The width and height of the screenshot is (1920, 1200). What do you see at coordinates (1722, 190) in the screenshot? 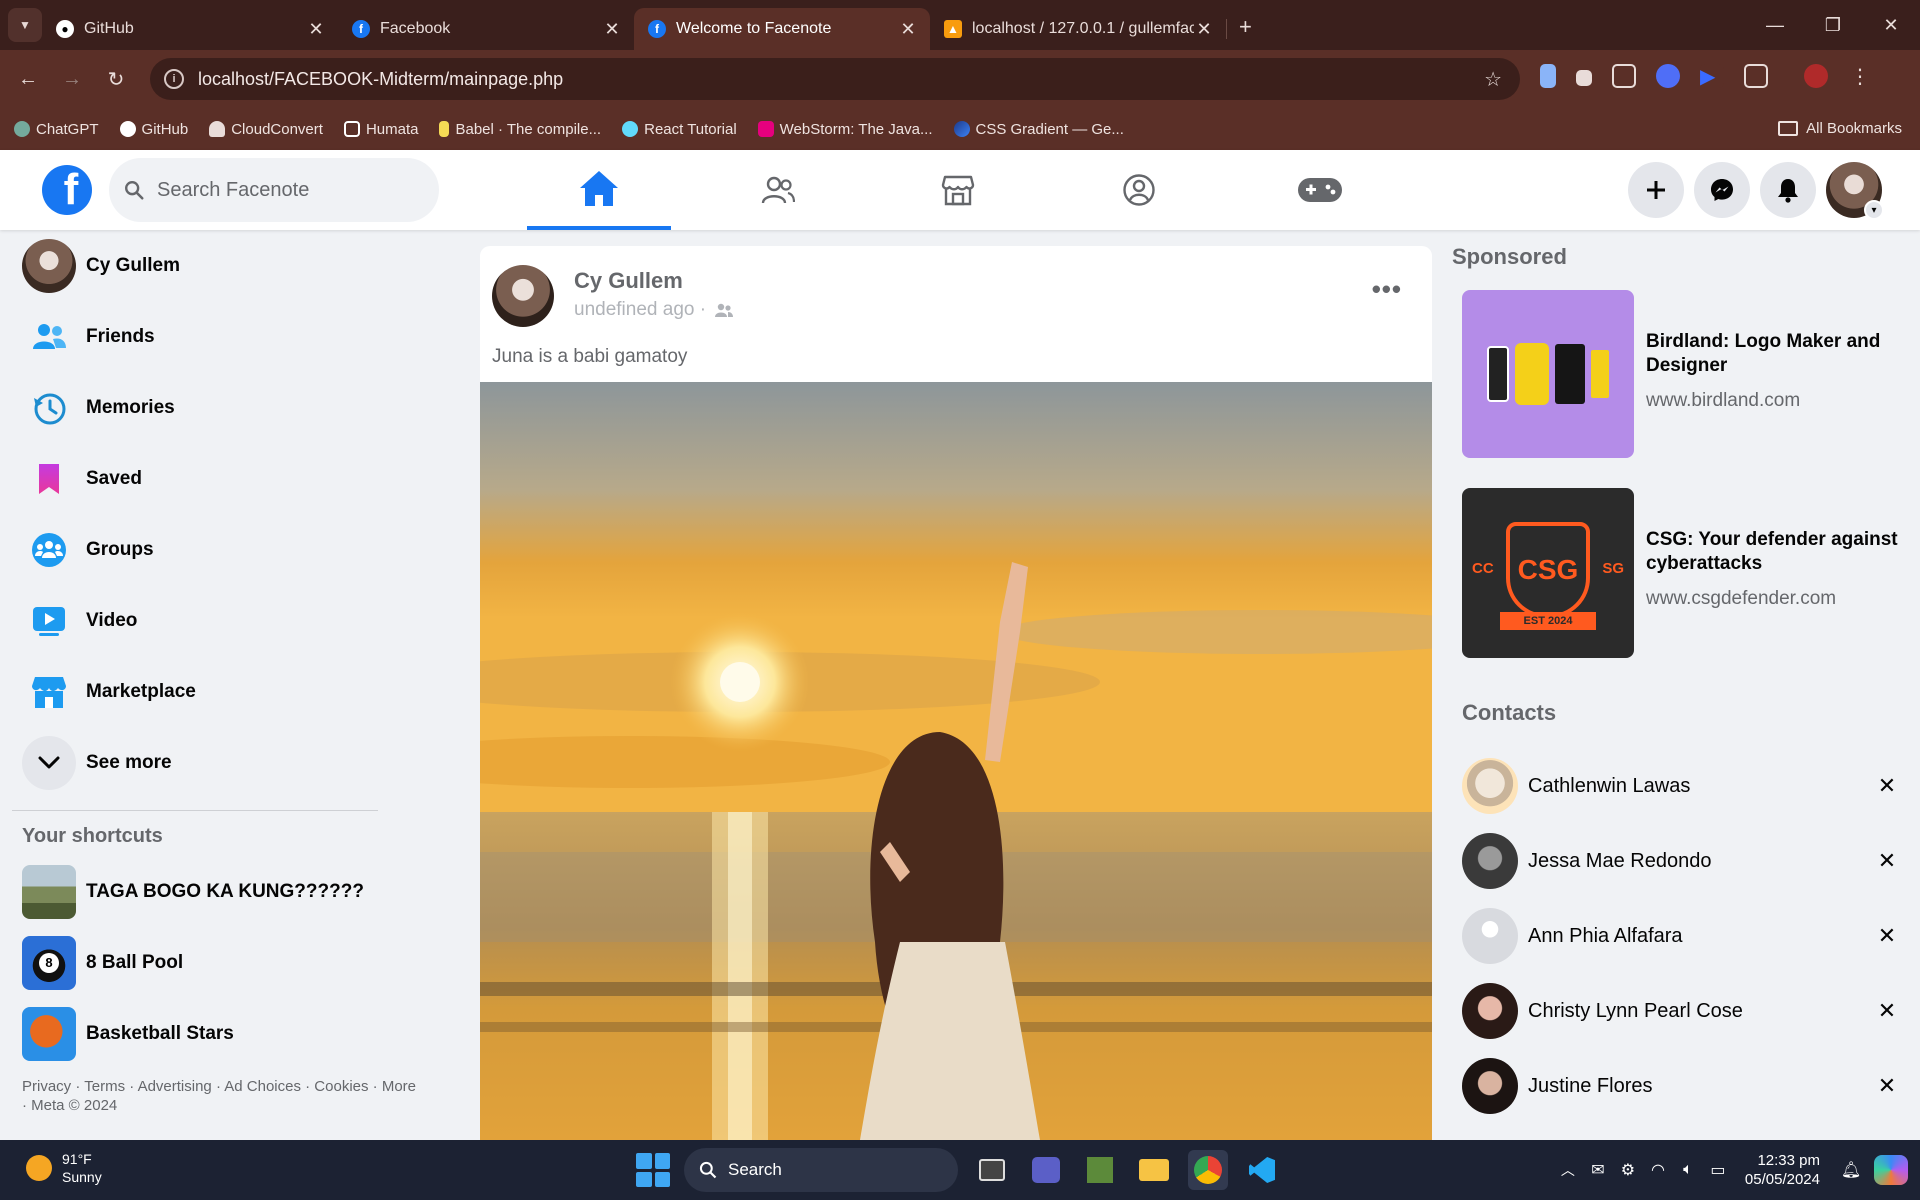
I see `messenger-button` at bounding box center [1722, 190].